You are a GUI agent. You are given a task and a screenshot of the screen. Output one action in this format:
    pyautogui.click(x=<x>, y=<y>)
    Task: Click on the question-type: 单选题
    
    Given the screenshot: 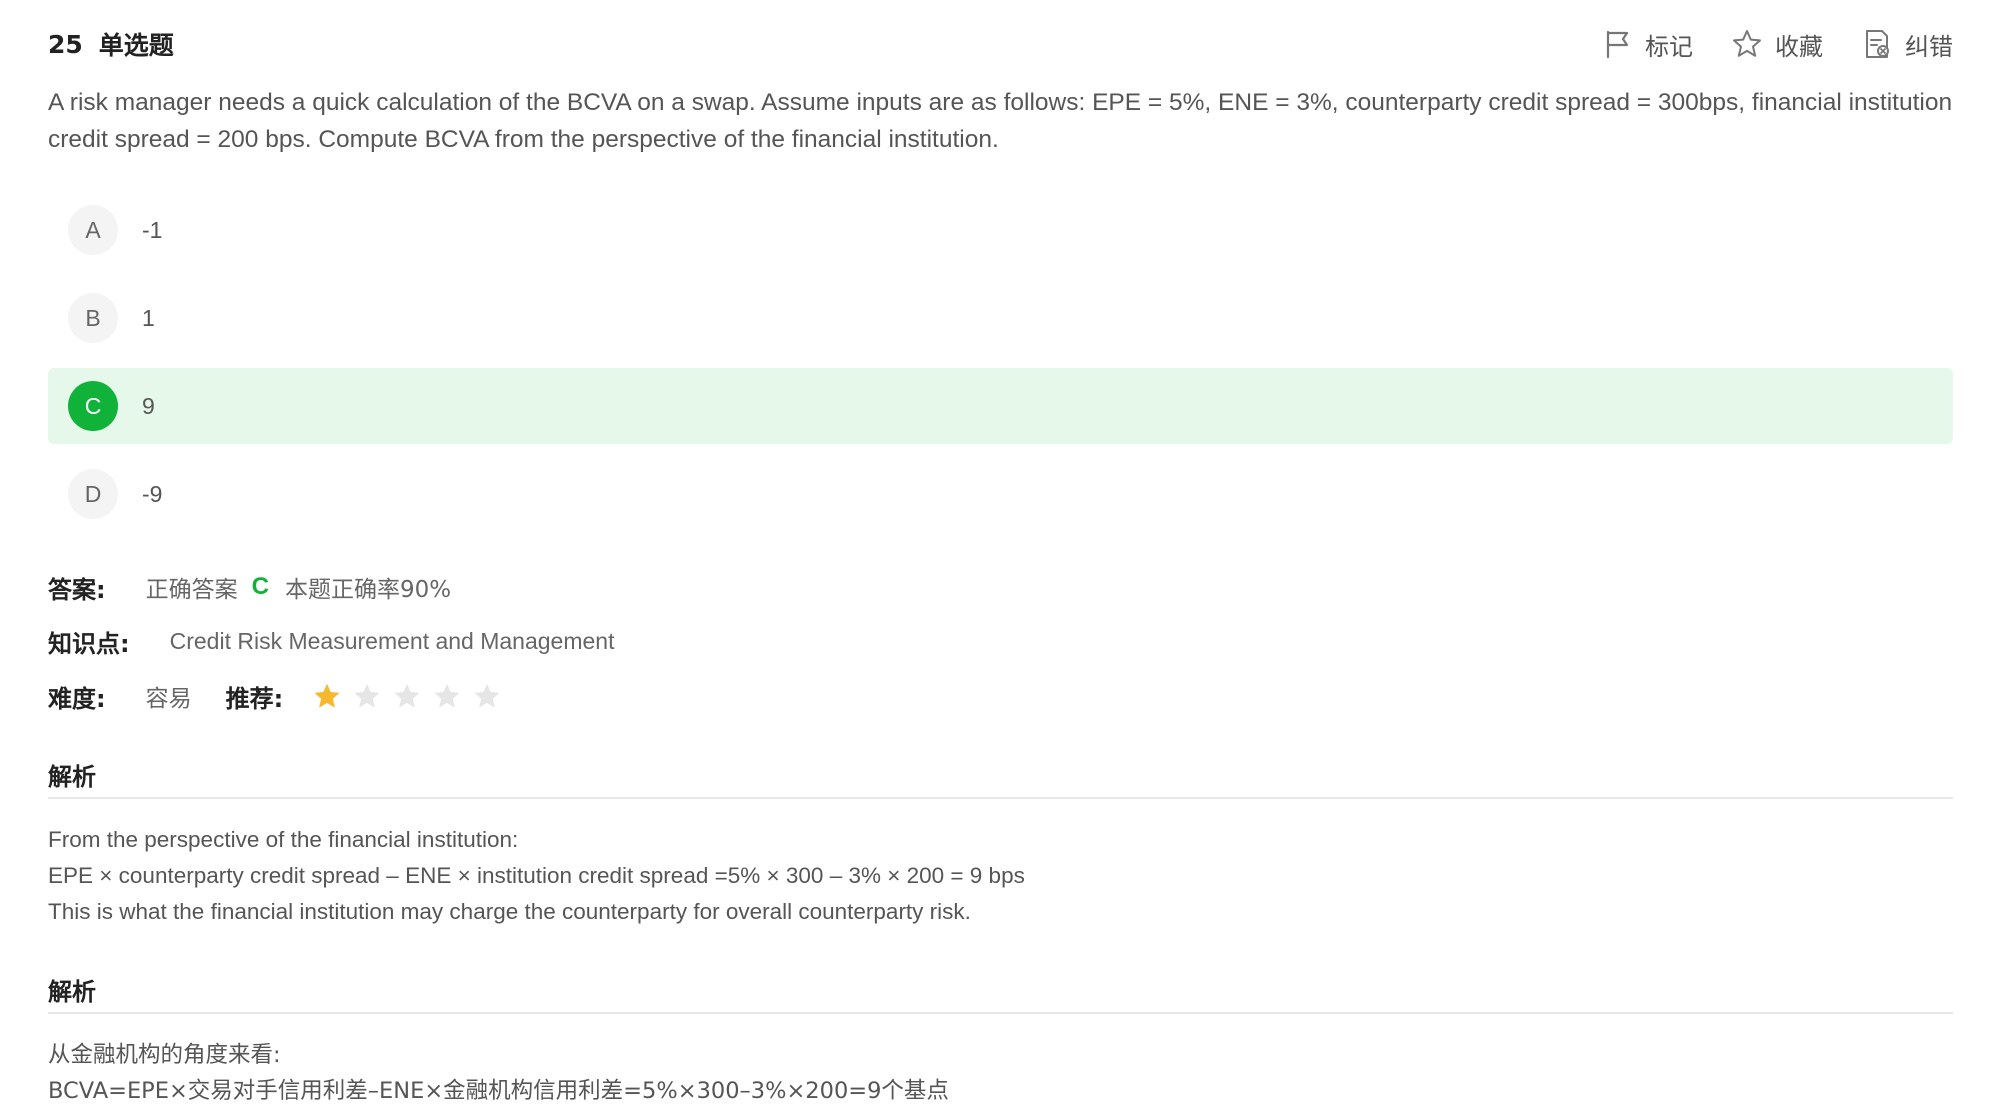 What is the action you would take?
    pyautogui.click(x=136, y=45)
    